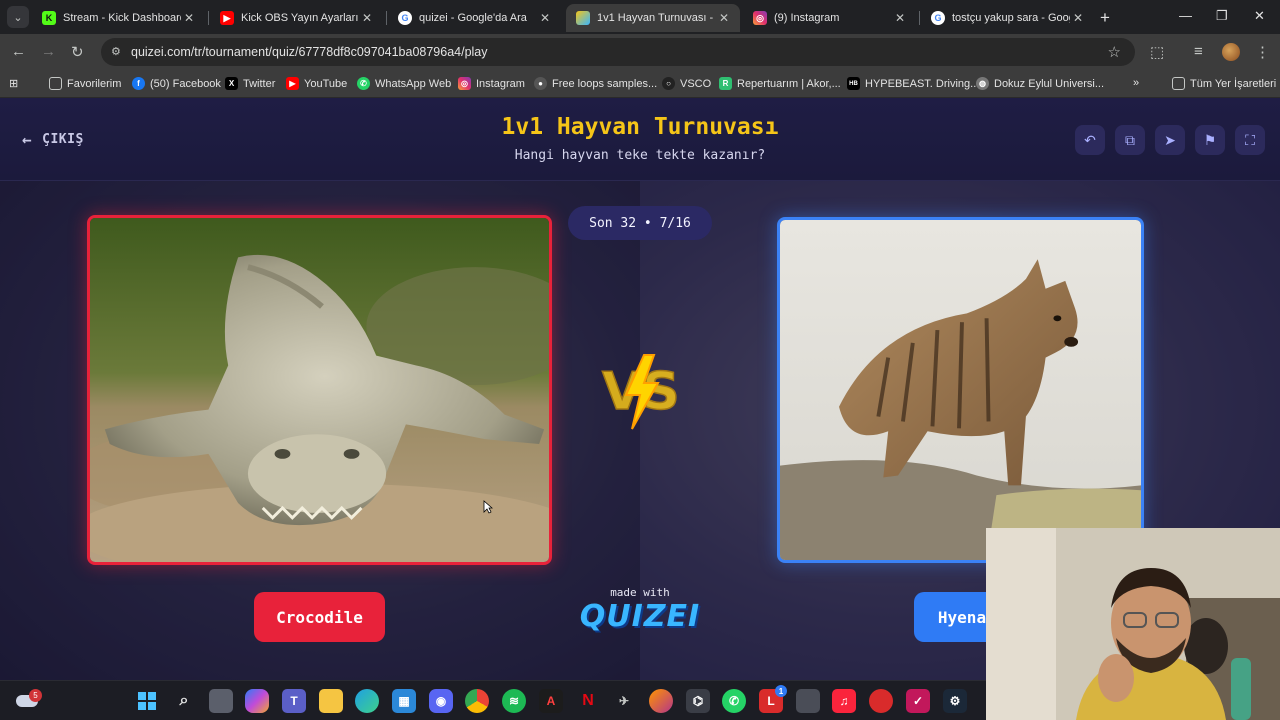 Image resolution: width=1280 pixels, height=720 pixels. What do you see at coordinates (221, 701) in the screenshot?
I see `task-view-icon` at bounding box center [221, 701].